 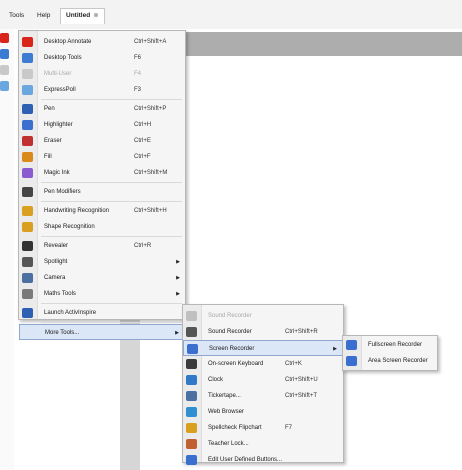 What do you see at coordinates (235, 428) in the screenshot?
I see `menu-item-label: Spellcheck Flipchart` at bounding box center [235, 428].